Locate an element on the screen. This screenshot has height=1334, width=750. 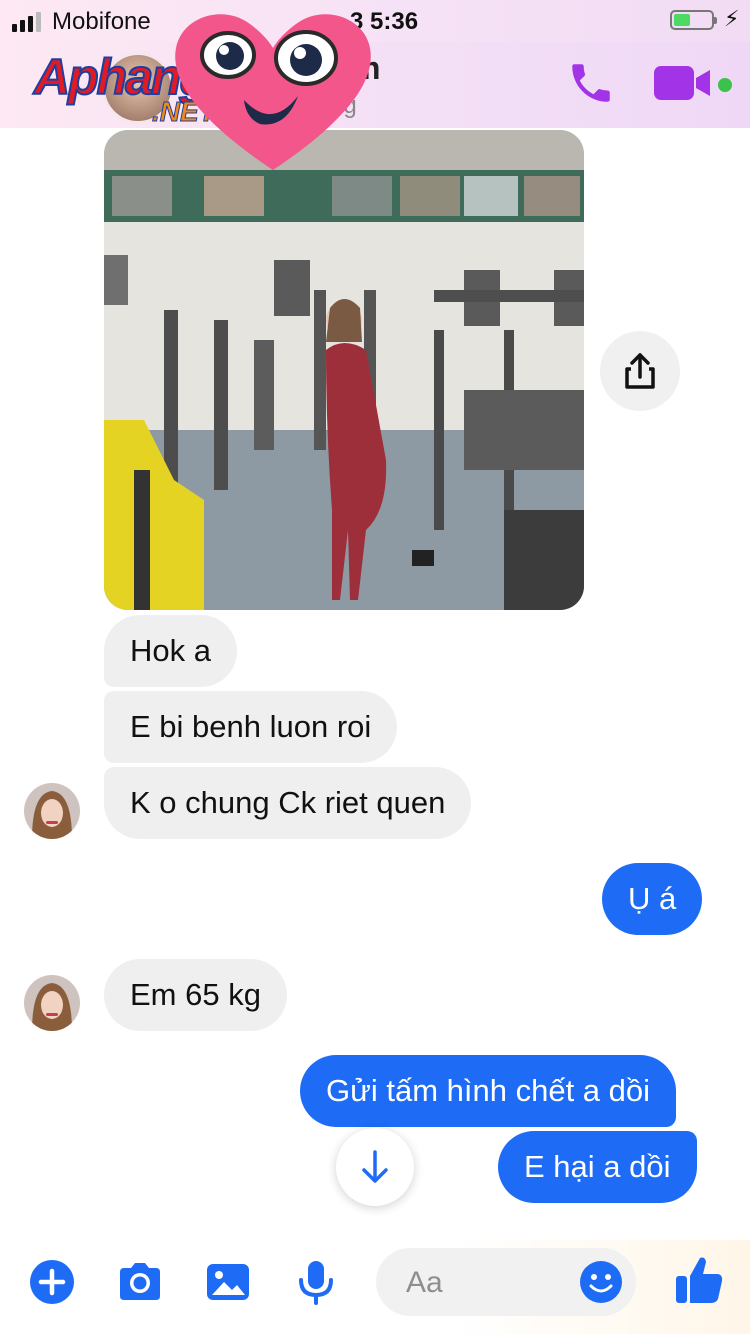
microphone-icon is located at coordinates (316, 1282).